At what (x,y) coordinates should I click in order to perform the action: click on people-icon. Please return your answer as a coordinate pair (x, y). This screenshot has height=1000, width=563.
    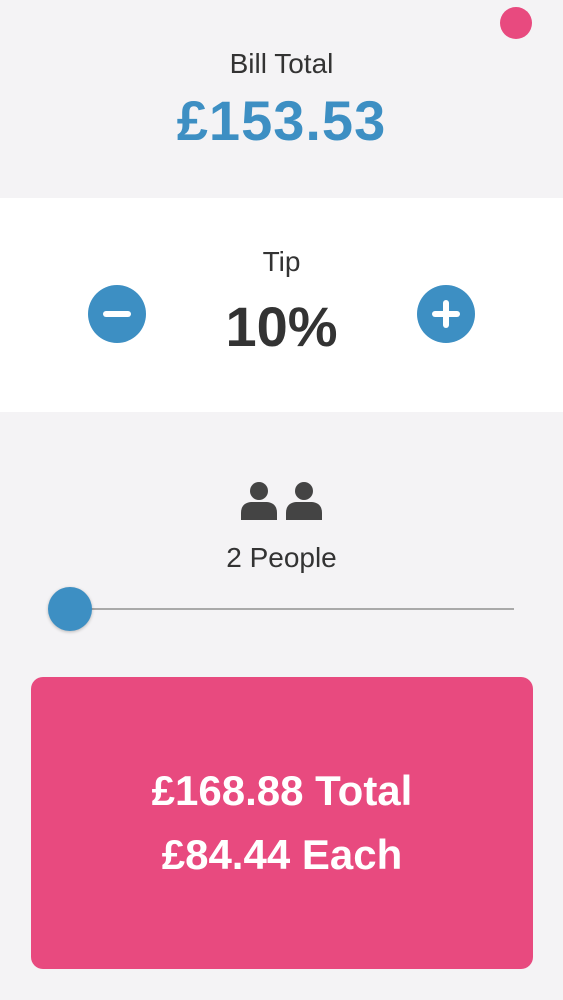
    Looking at the image, I should click on (281, 501).